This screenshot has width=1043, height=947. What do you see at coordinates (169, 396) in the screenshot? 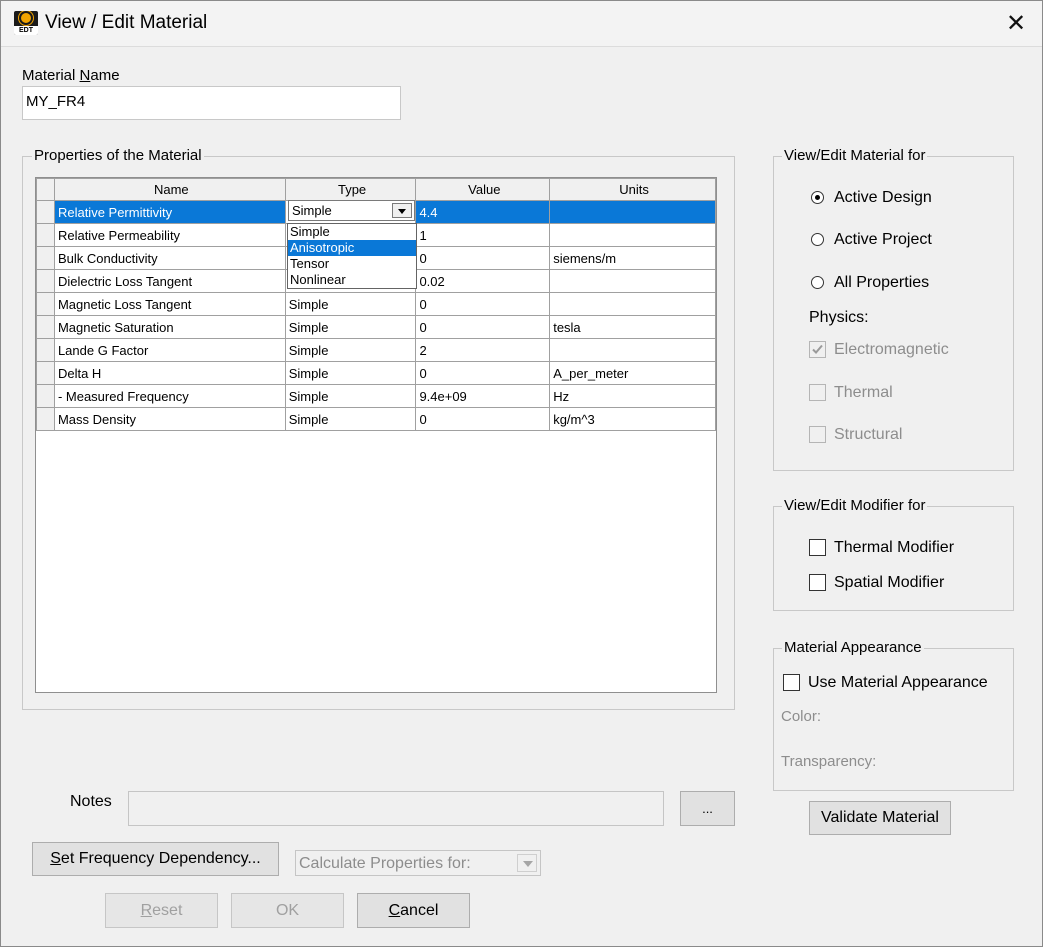
I see `cell-name: - Measured Frequency` at bounding box center [169, 396].